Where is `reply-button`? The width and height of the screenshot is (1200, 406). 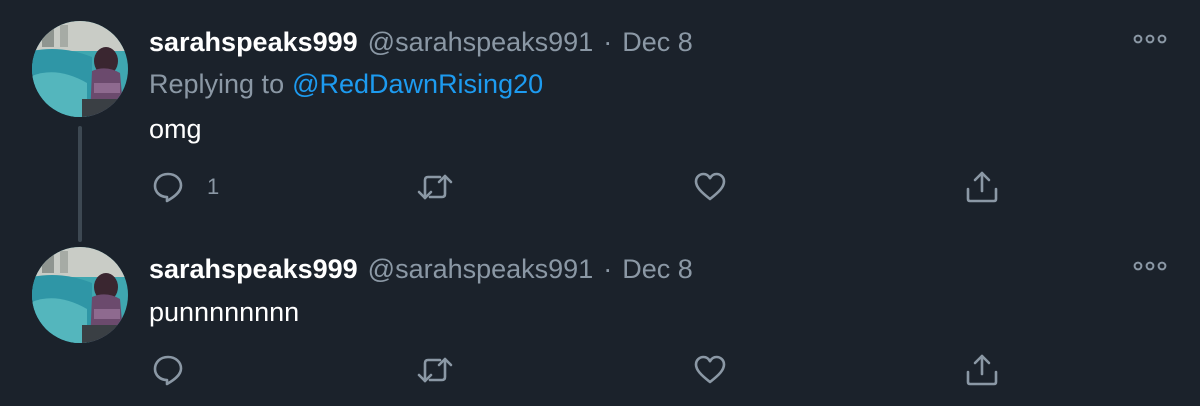
reply-button is located at coordinates (168, 370).